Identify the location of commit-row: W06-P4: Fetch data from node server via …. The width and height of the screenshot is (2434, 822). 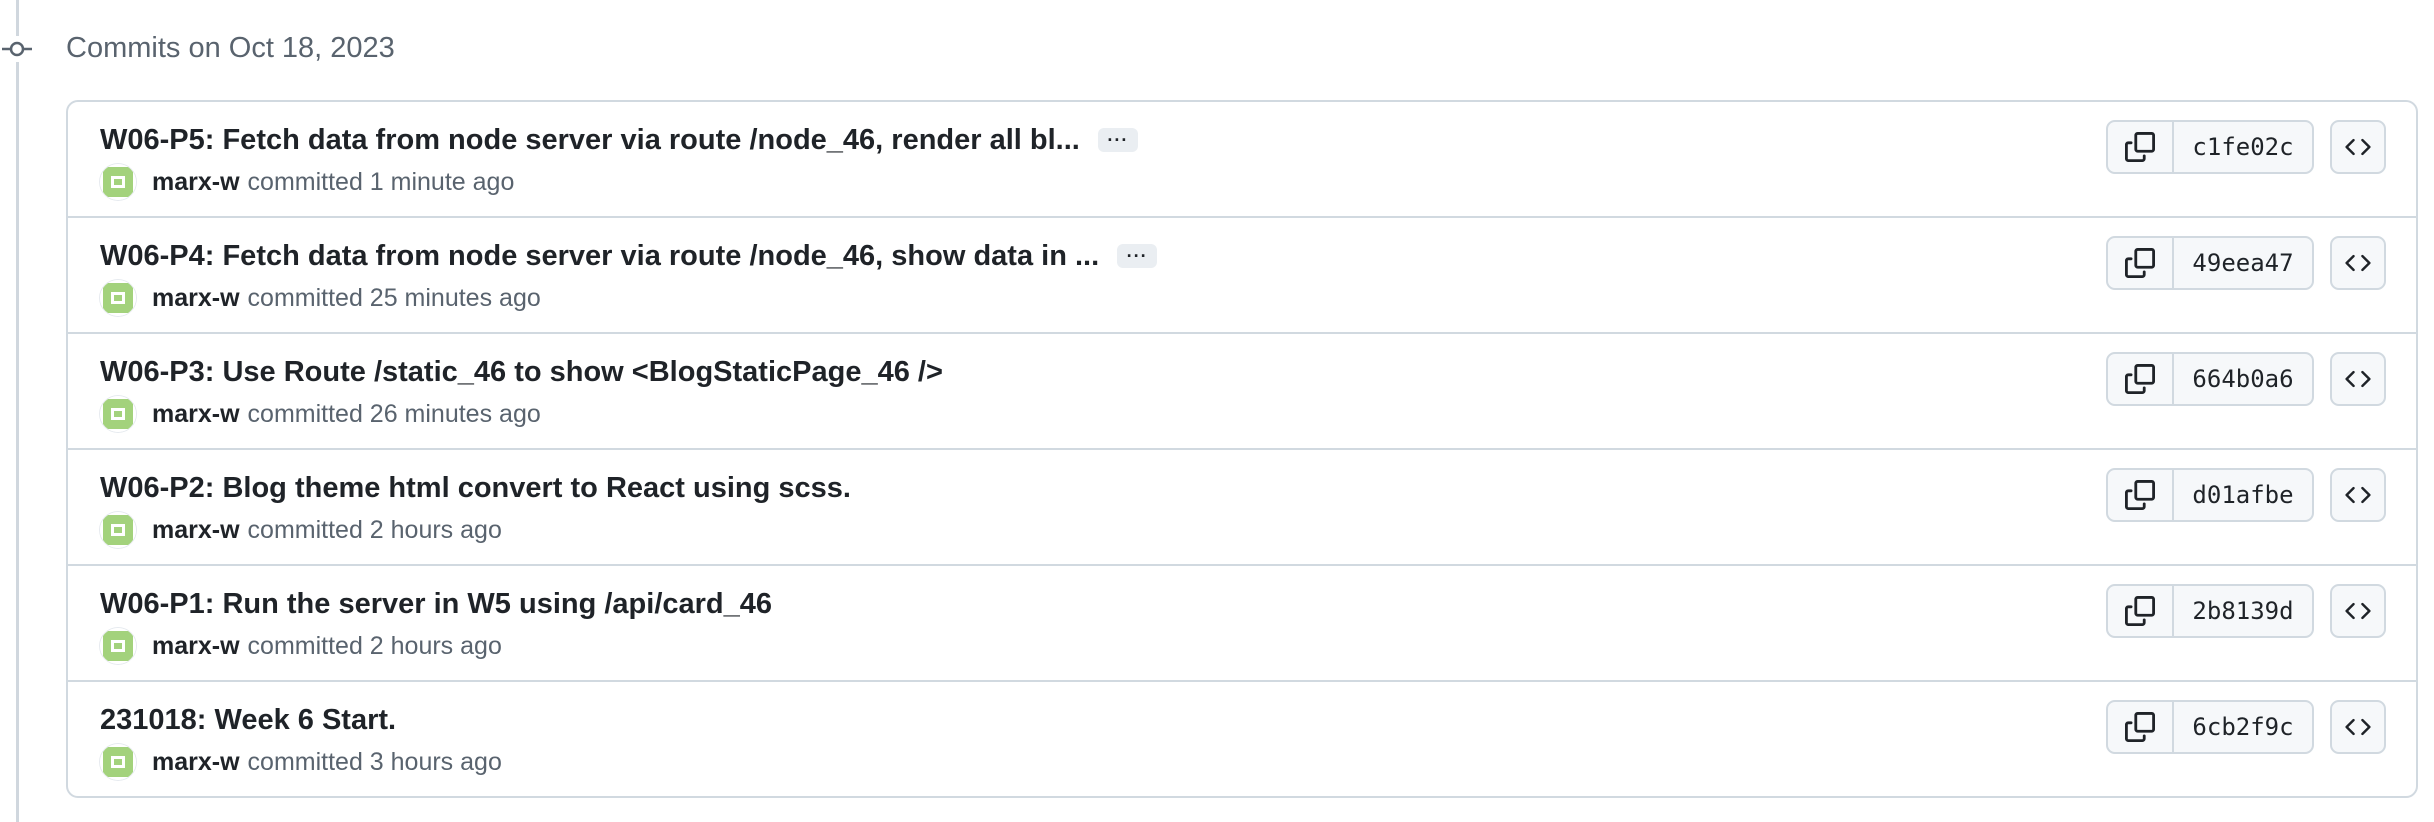
(1242, 274).